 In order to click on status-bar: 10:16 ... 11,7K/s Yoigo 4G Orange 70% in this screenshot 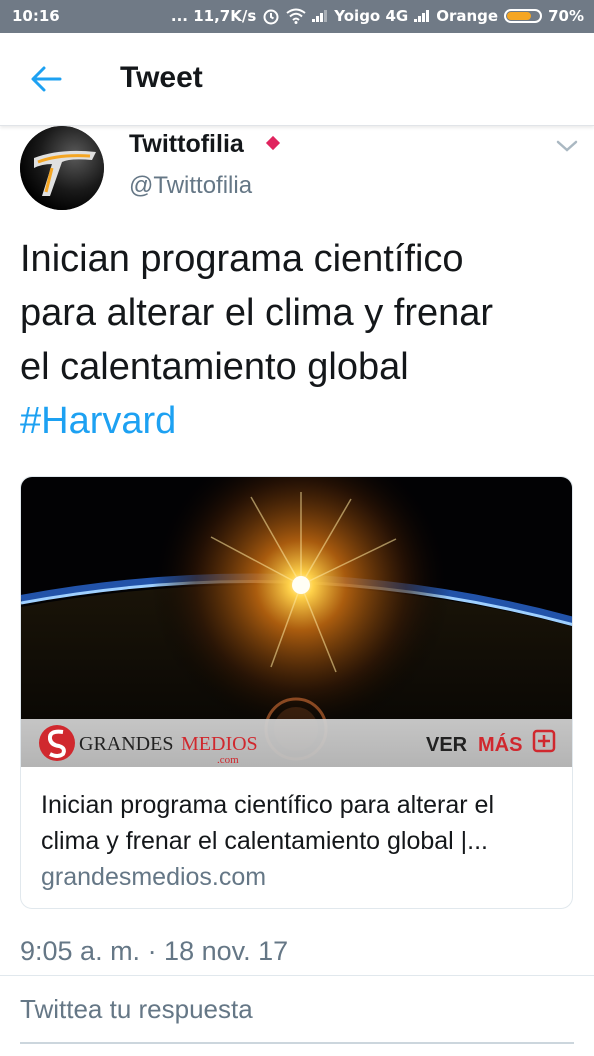, I will do `click(297, 16)`.